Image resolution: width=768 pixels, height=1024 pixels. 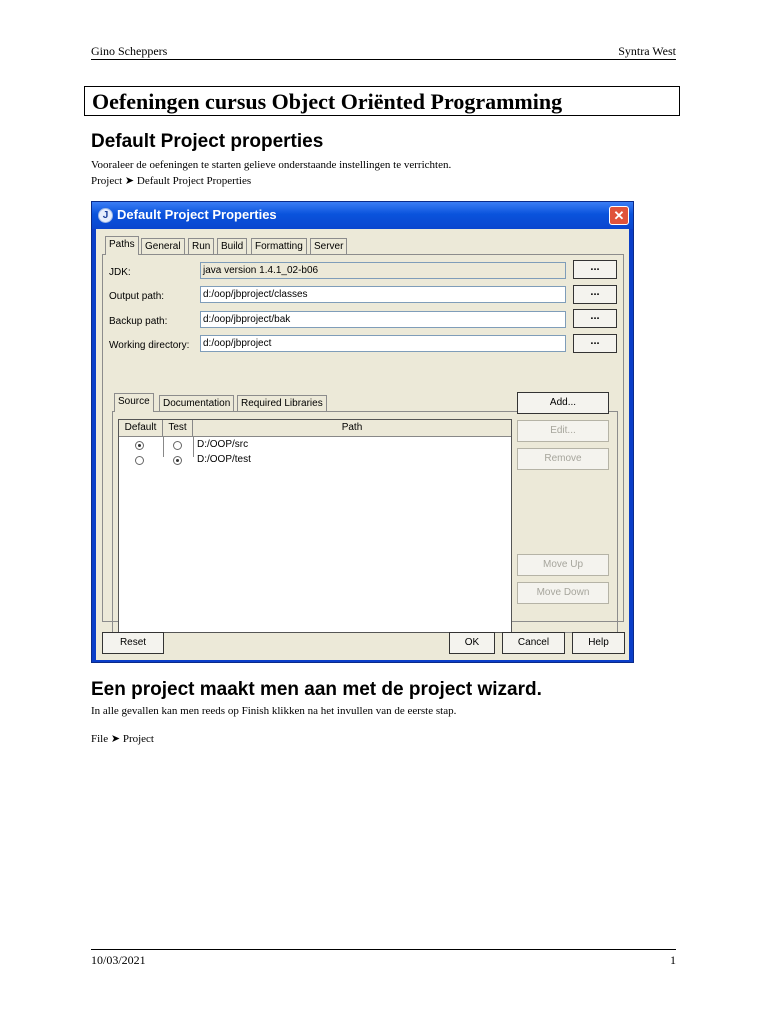 What do you see at coordinates (383, 319) in the screenshot?
I see `backup-path-field: d:/oop/jbproject/bak` at bounding box center [383, 319].